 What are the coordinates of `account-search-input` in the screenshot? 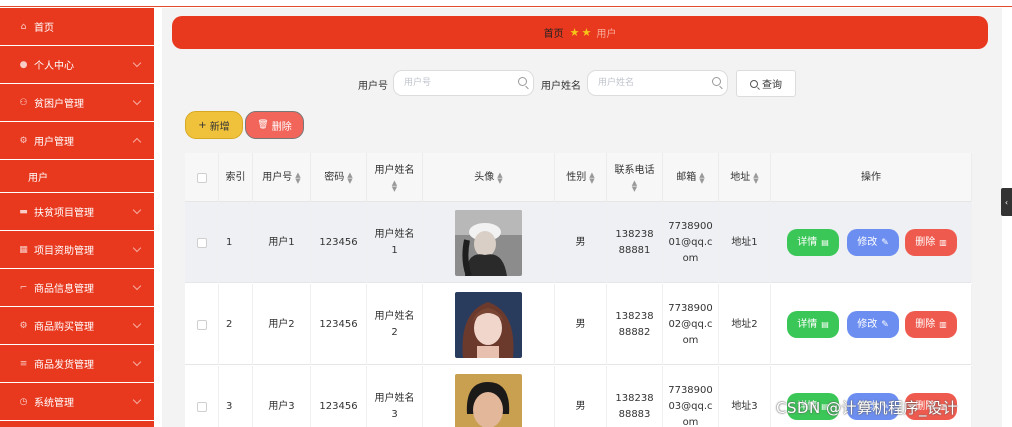 It's located at (463, 83).